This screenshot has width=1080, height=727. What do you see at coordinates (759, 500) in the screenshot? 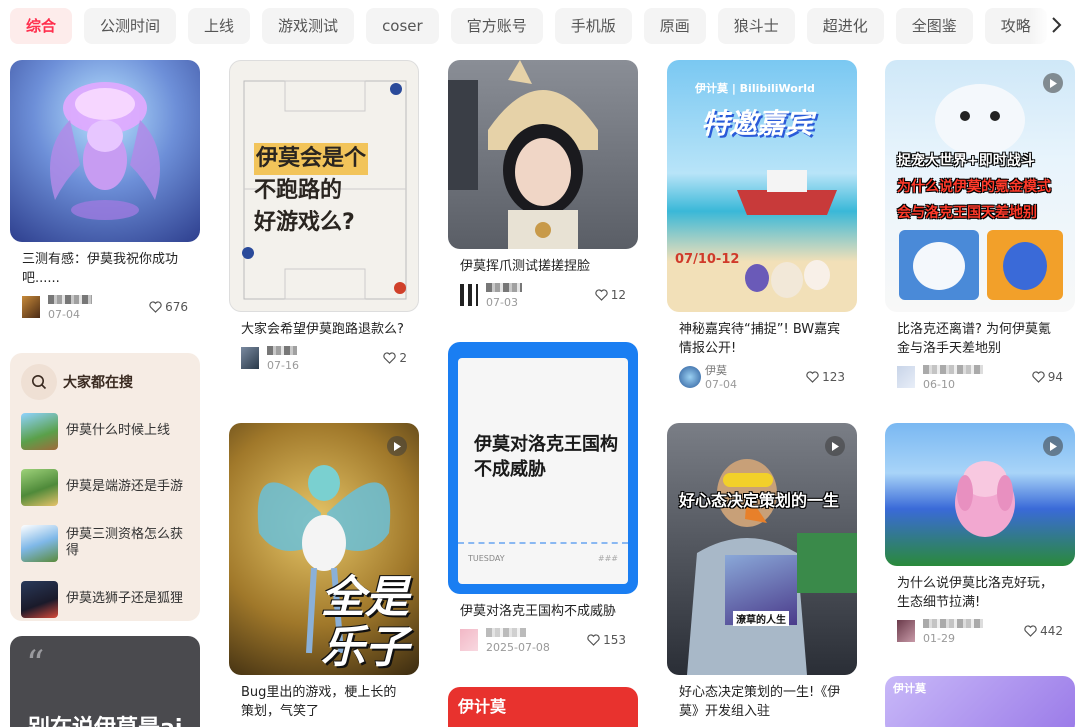
I see `cover-headline: 好心态决定策划的一生` at bounding box center [759, 500].